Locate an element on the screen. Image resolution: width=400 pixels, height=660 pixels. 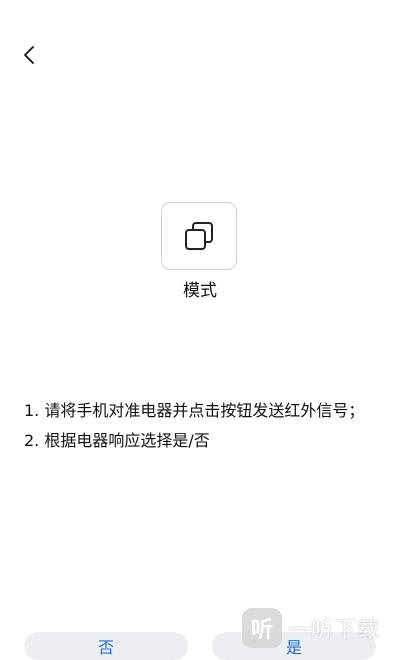
instruction-step-1: 1. 请将手机对准电器并点击按钮发送红外信号； is located at coordinates (194, 410).